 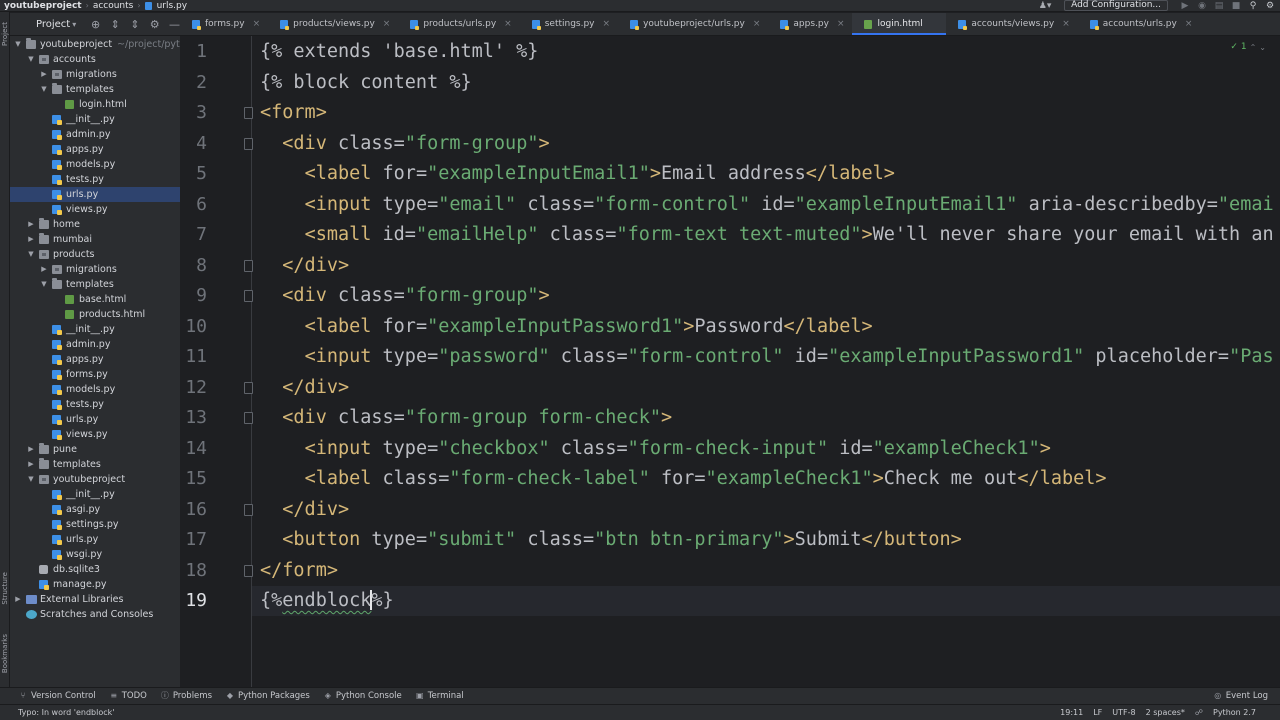 What do you see at coordinates (172, 6) in the screenshot?
I see `breadcrumb-file: urls.py` at bounding box center [172, 6].